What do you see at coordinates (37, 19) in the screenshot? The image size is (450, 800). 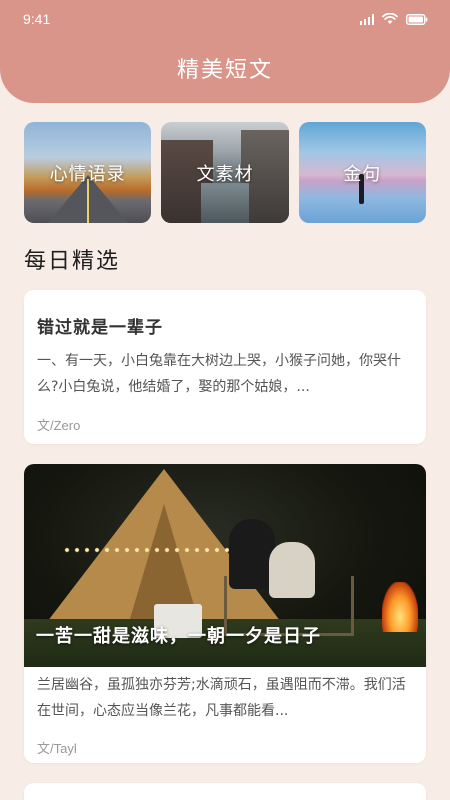 I see `status-time: 9:41` at bounding box center [37, 19].